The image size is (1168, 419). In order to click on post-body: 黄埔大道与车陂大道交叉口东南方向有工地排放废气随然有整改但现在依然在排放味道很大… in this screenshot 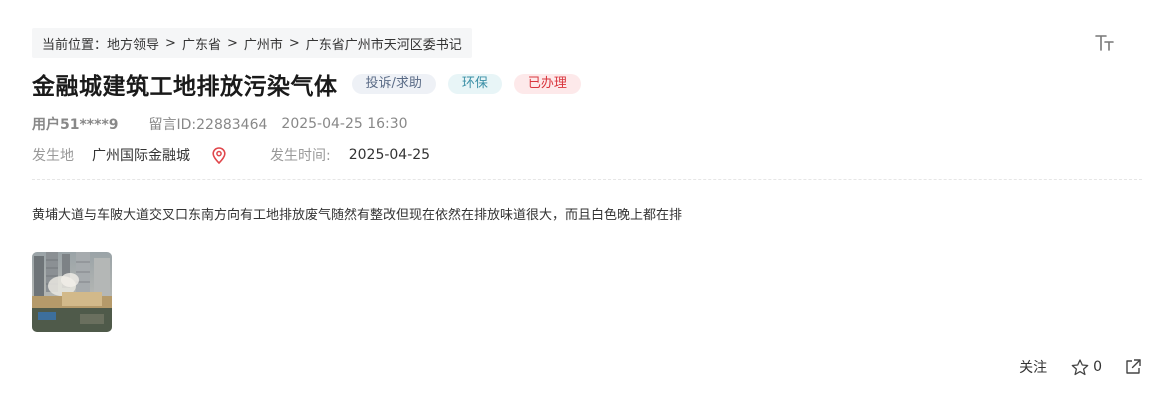, I will do `click(357, 215)`.